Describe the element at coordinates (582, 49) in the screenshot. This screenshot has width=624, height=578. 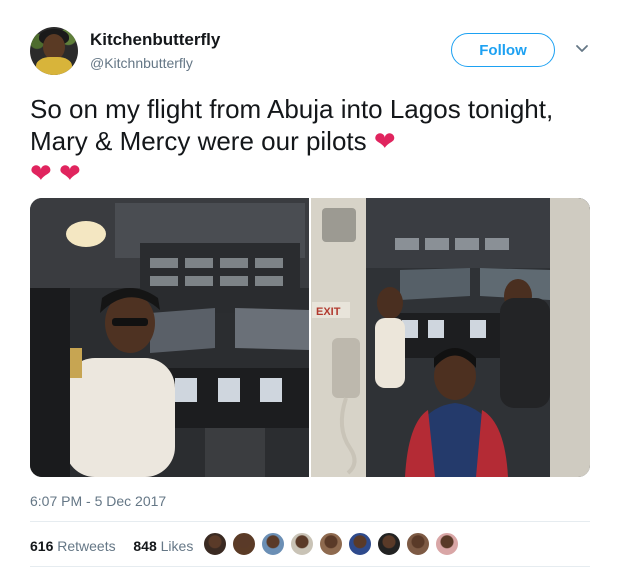
I see `chevron-down-icon` at that location.